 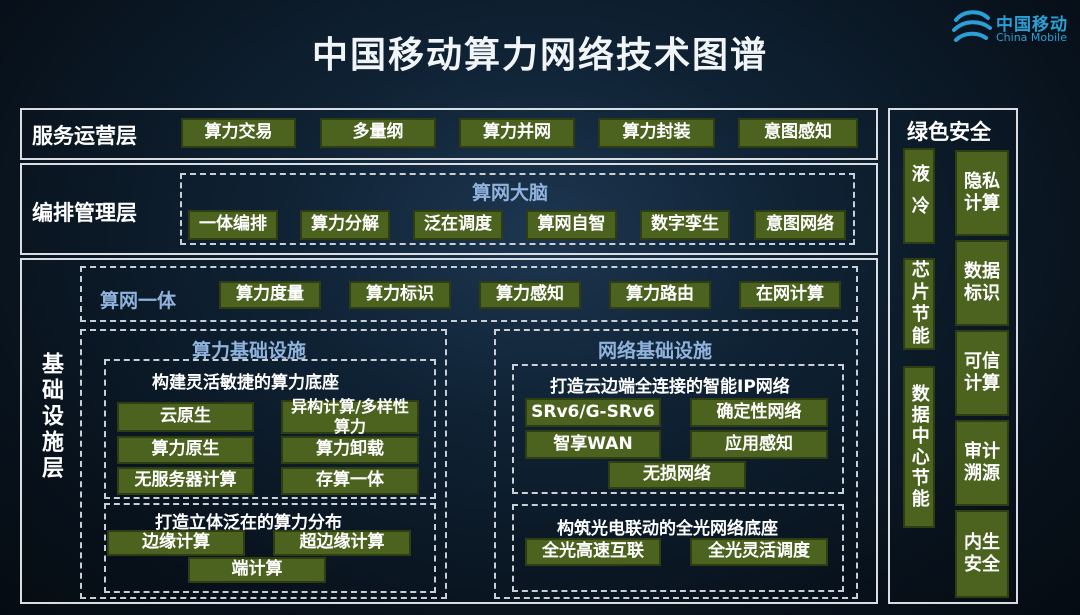 I want to click on network-ip-item: 应用感知, so click(x=759, y=444).